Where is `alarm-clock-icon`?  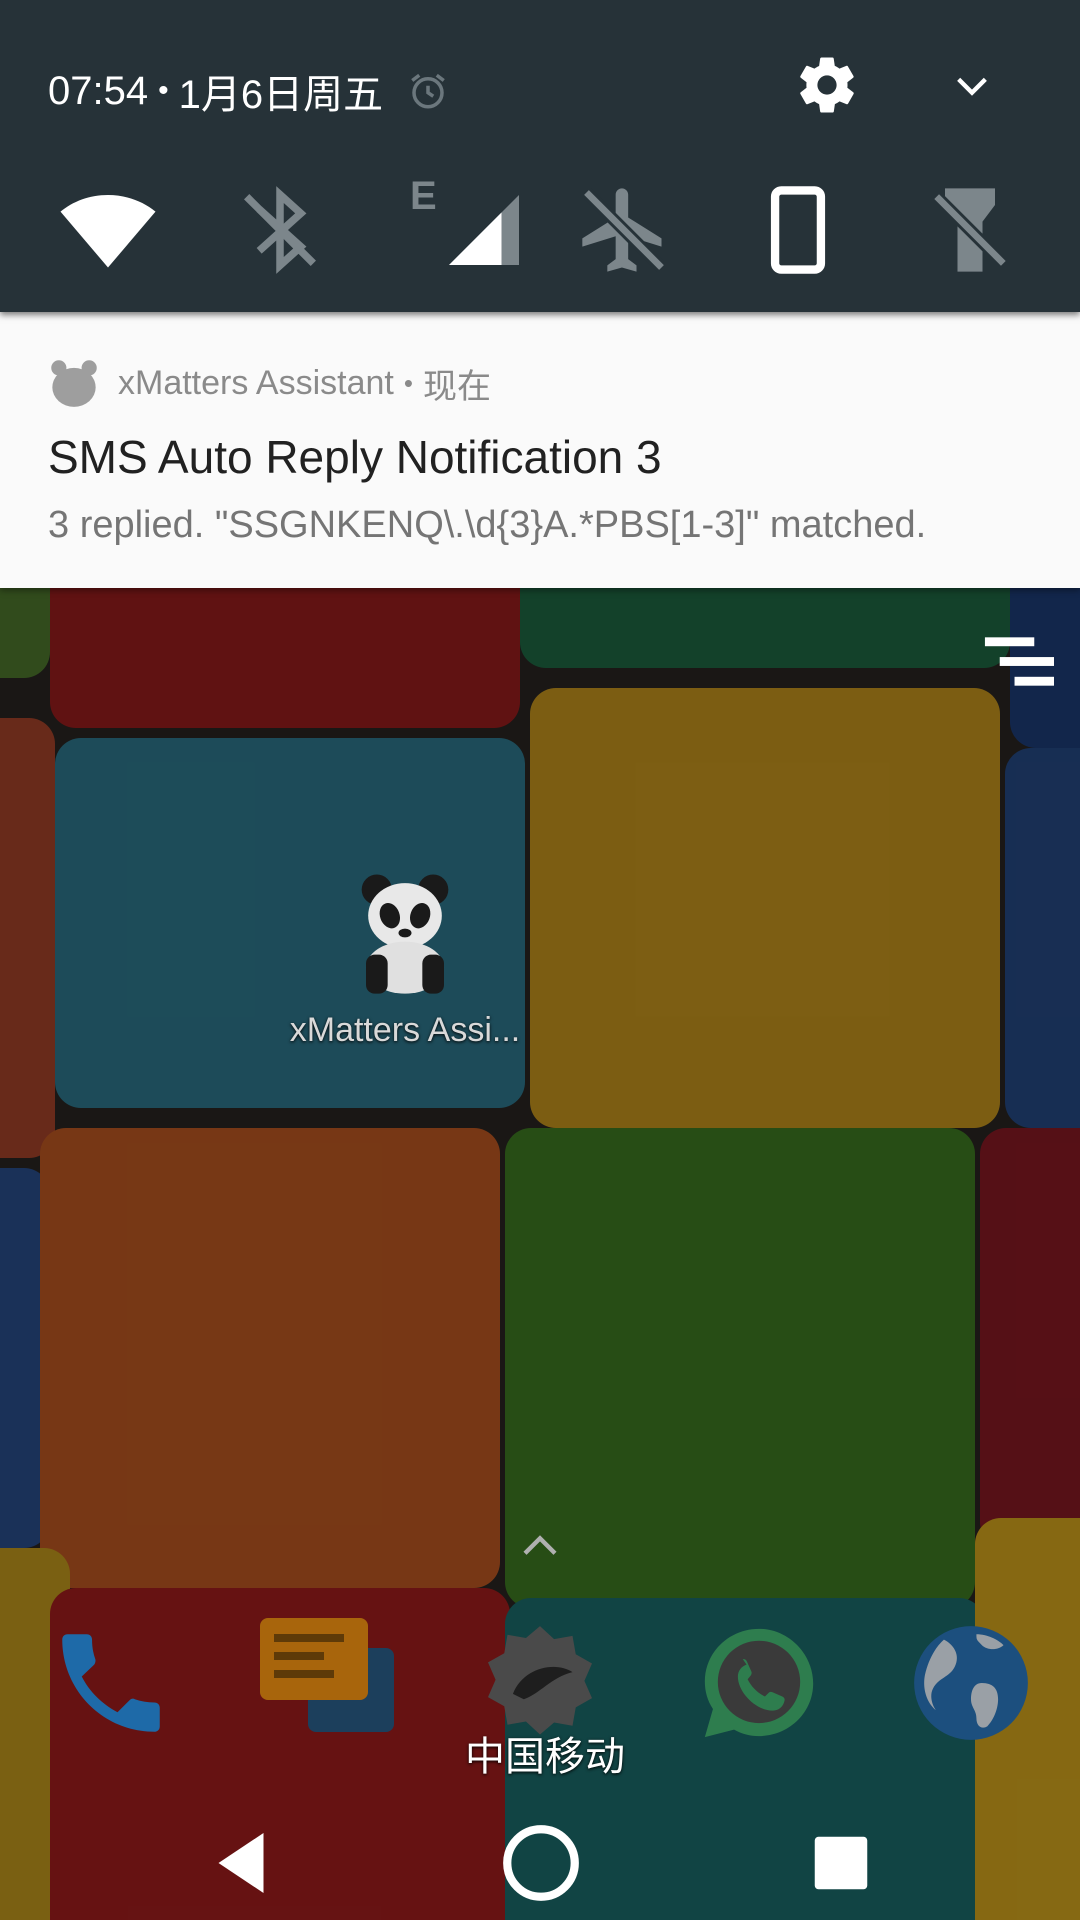 alarm-clock-icon is located at coordinates (428, 91).